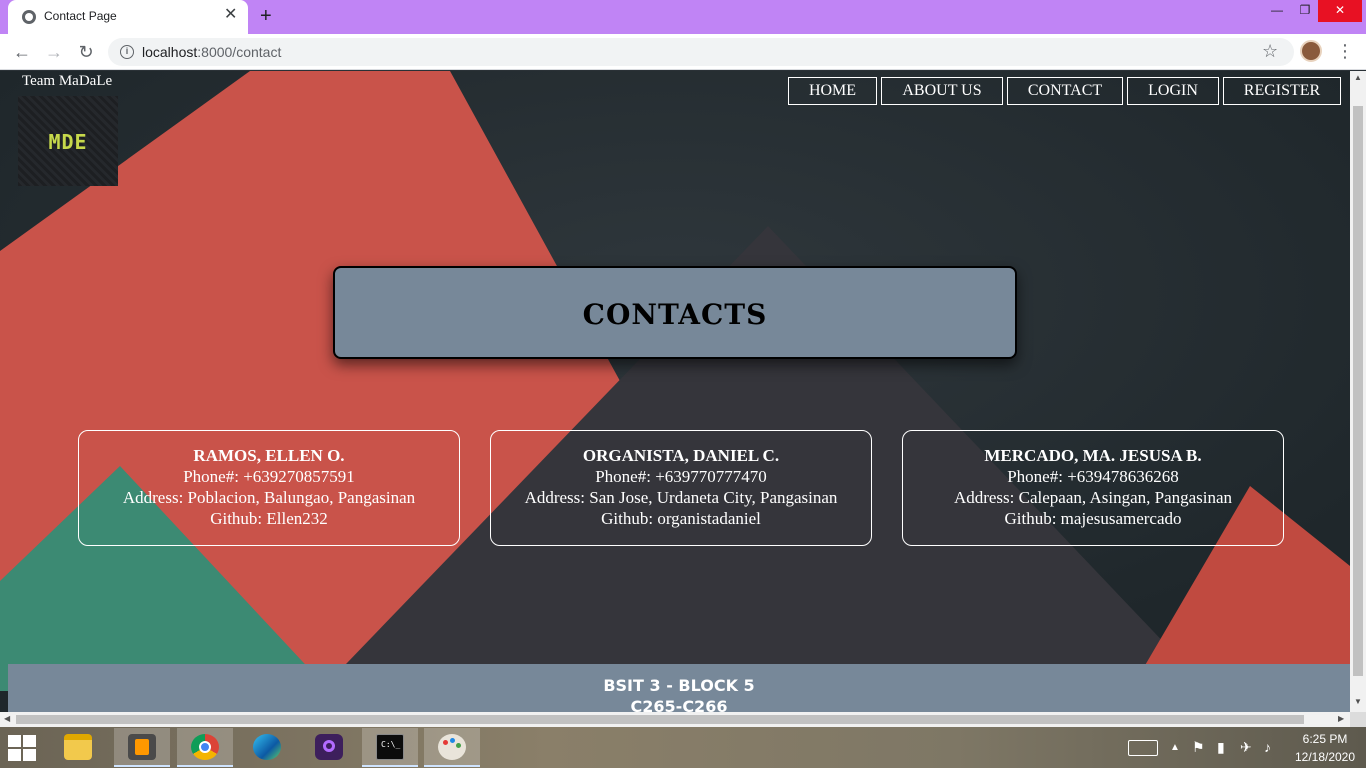 The height and width of the screenshot is (768, 1366). I want to click on scrollbar-corner, so click(1358, 719).